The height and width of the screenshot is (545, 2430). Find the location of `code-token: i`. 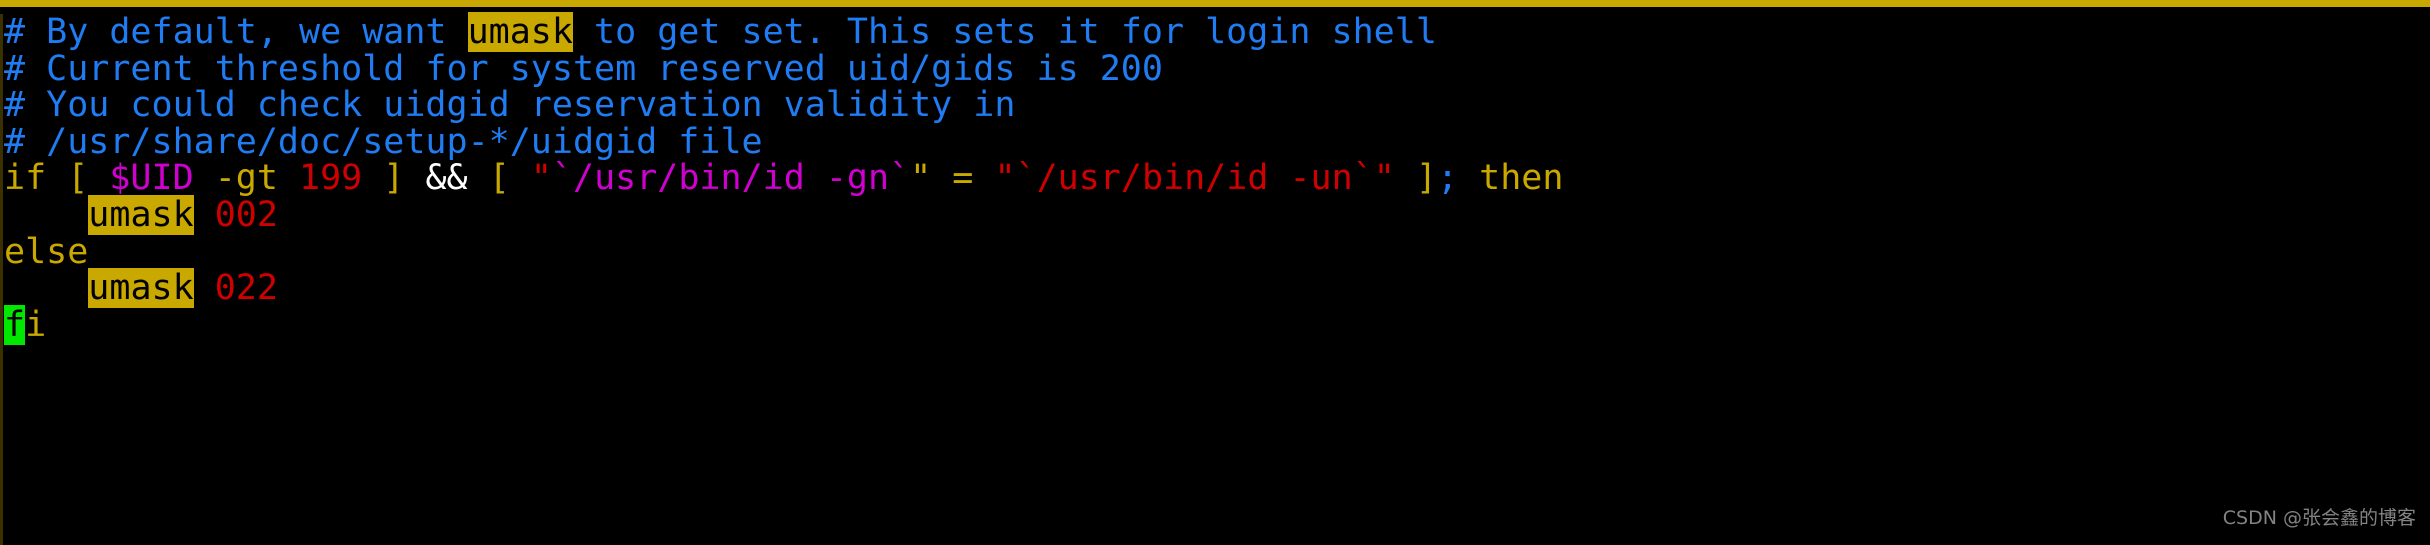

code-token: i is located at coordinates (36, 324).